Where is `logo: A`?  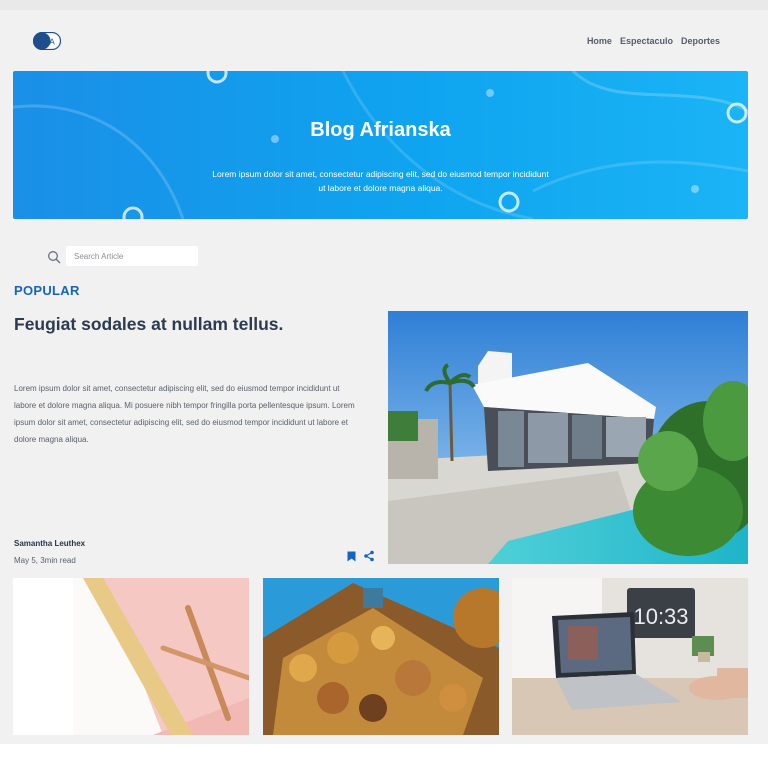 logo: A is located at coordinates (47, 41).